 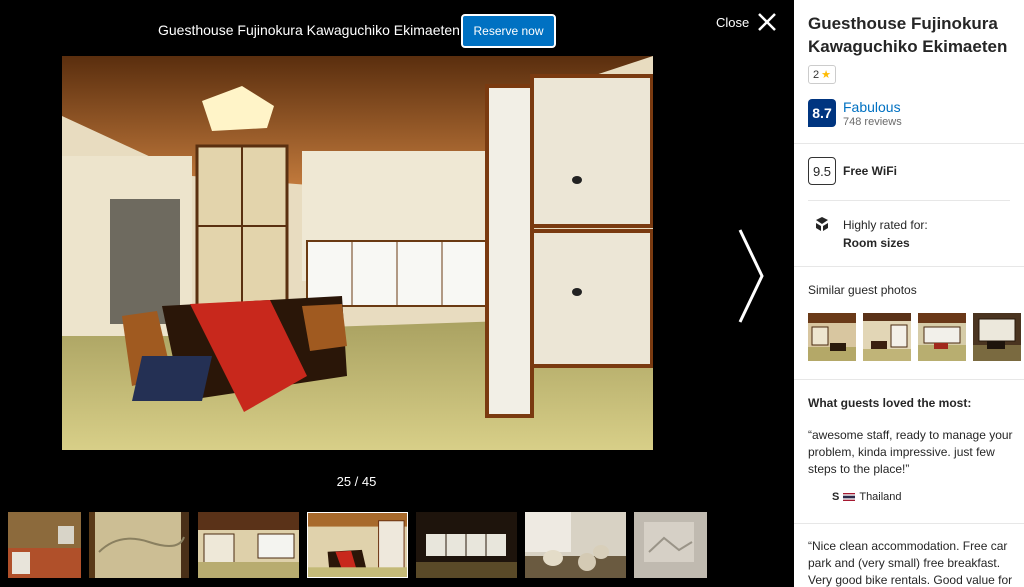 What do you see at coordinates (767, 22) in the screenshot?
I see `close-icon` at bounding box center [767, 22].